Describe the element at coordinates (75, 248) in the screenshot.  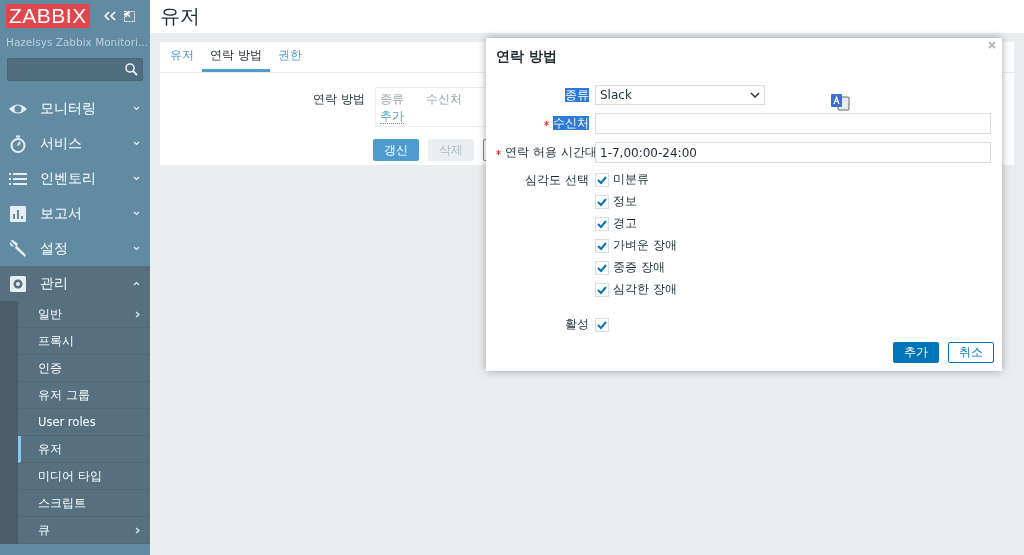
I see `menu-item: 설정` at that location.